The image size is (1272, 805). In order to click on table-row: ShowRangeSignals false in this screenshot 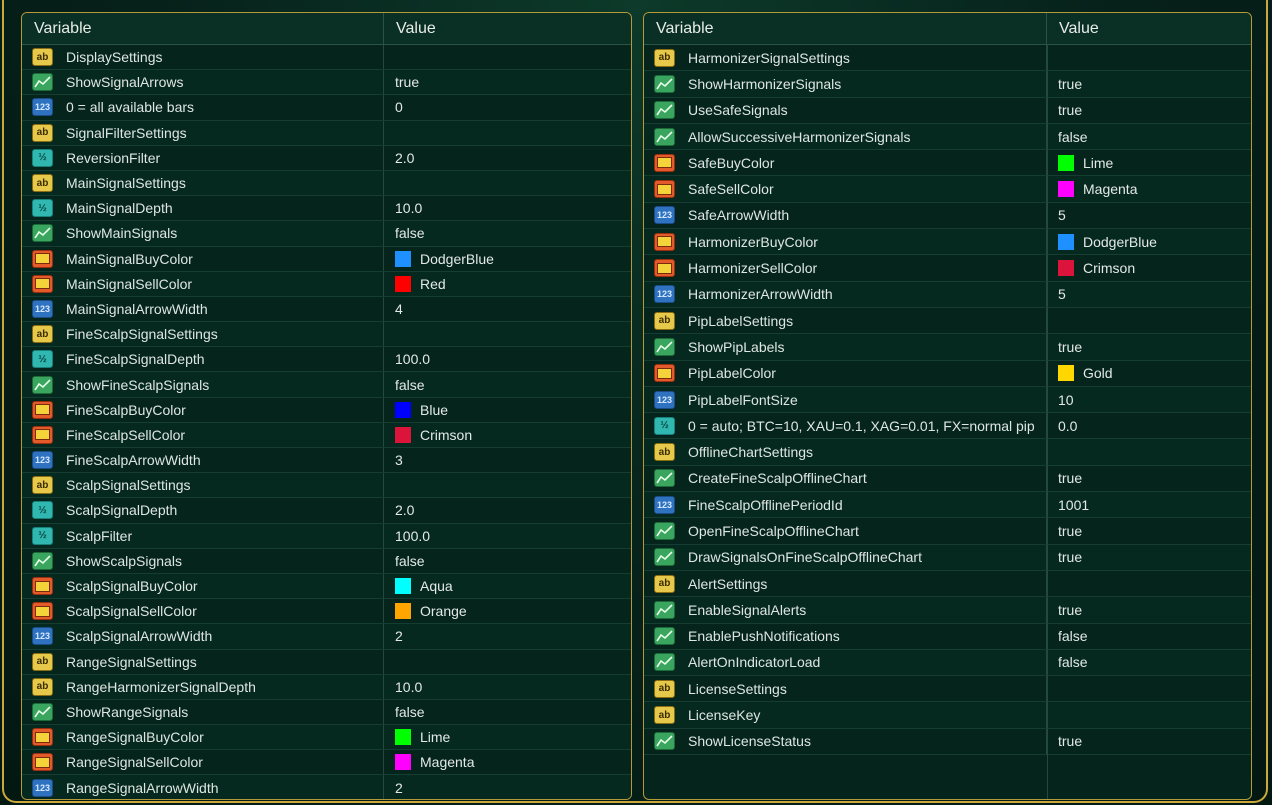, I will do `click(326, 712)`.